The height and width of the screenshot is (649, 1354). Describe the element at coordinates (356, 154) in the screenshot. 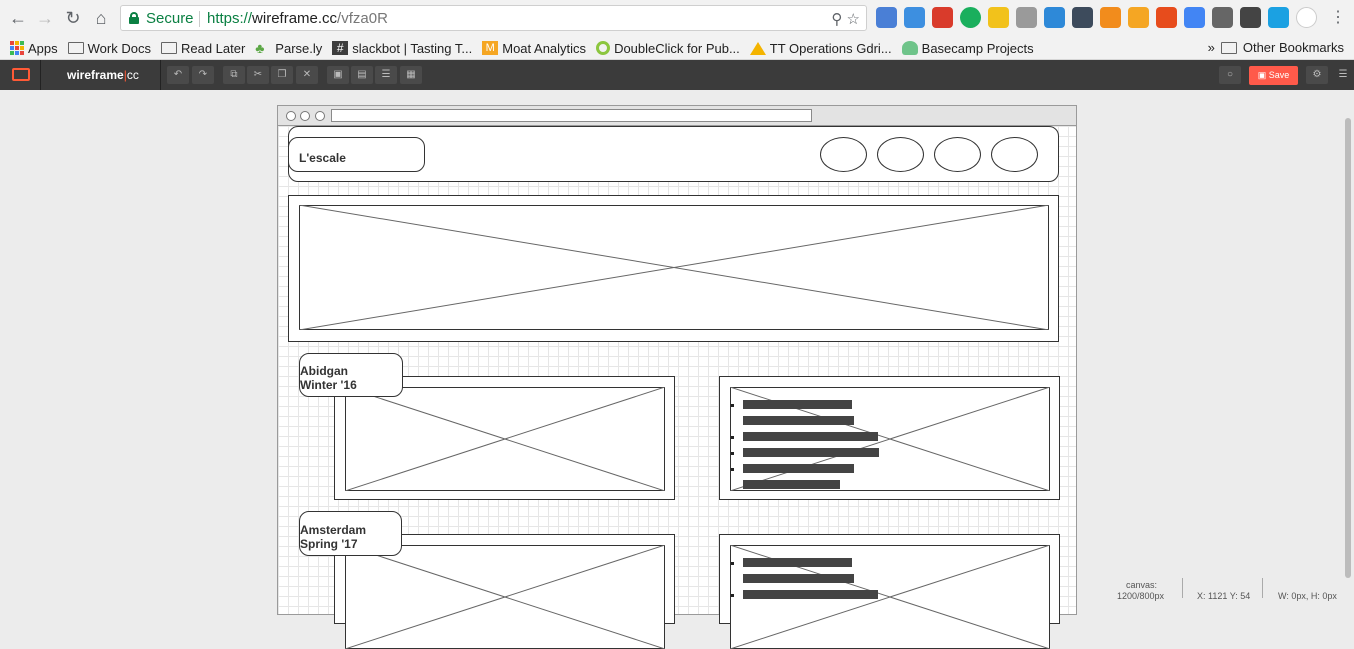

I see `wf-logo-box: L'escale` at that location.